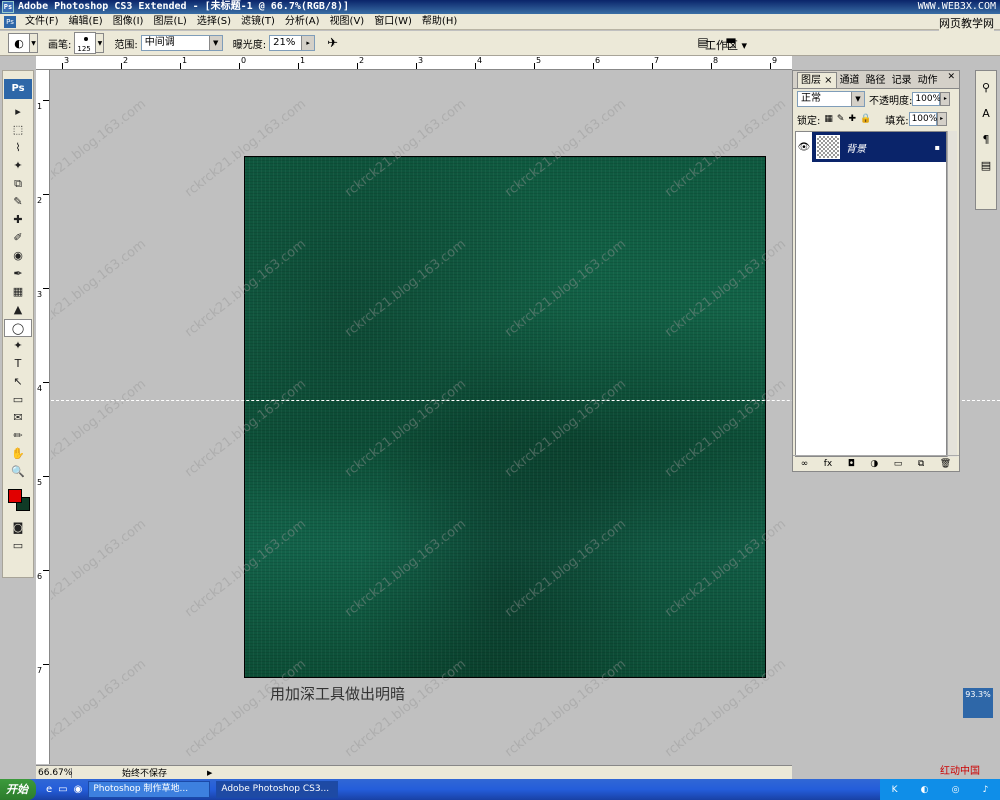 This screenshot has width=1000, height=800. I want to click on workspace-menu: 工作区 ▾, so click(726, 45).